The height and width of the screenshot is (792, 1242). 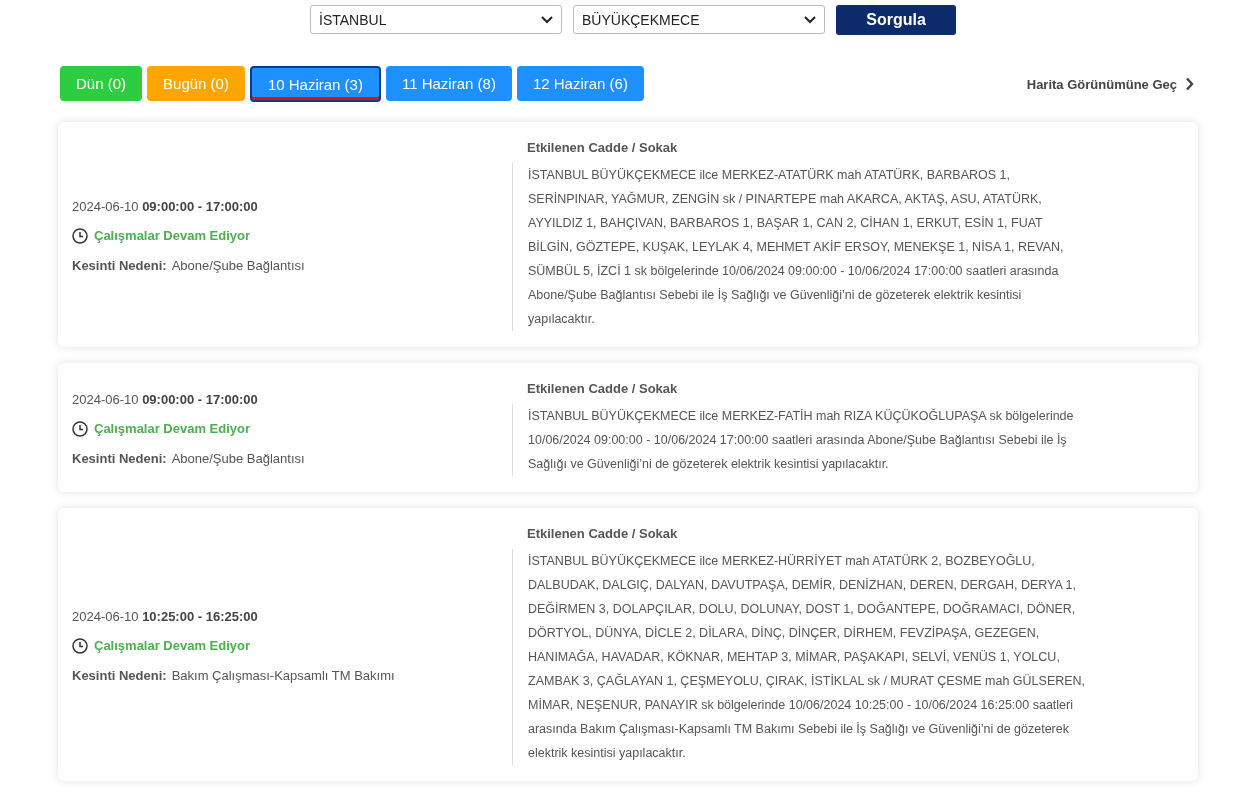 I want to click on outage-description: İSTANBUL BÜYÜKÇEKMECE ilce MERKEZ-HÜRRİYET mah ATATÜRK 2, BOZBEYOĞLU, DALBUDAK, DALGIÇ, DALYAN, DAVUTPAŞA, DEMİR, DENİZHAN, DEREN, DERGAH, DERYA 1, DEĞİRMEN 3, DOLAPÇILAR, DOLU, DOLUNAY, DOST 1, DOĞANTEPE, DOĞRAMACI, DÖNER, DÖRTYOL, DÜNYA, DİCLE 2, DİLARA, DİNÇ, DİNÇER, DİRHEM, FEVZİPAŞA, GEZEGEN, HANIMAĞA, HAVADAR, KÖKNAR, MEHTAP 3, MİMAR, PAŞAKAPI, SELVİ, VENÜS 1, YOLCU, ZAMBAK 3, ÇAĞLAYAN 1, ÇEŞMEYOLU, ÇIRAK, İSTİKLAL sk / MURAT ÇESME mah GÜLSEREN, MİMAR, NEŞENUR, PANAYIR sk bölgelerinde 10/06/2024 10:25:00 - 10/06/2024 16:25:00 saatleri arasında Bakım Çalışması-Kapsamlı TM Bakımı Sebebi ile İş Sağlığı ve Güvenliği’ni de gözeterek elektrik kesintisi yapılacaktır., so click(x=800, y=657).